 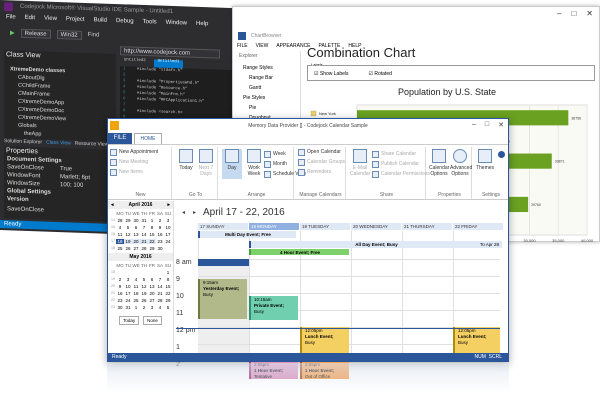 What do you see at coordinates (267, 88) in the screenshot?
I see `tree-item: Gantt` at bounding box center [267, 88].